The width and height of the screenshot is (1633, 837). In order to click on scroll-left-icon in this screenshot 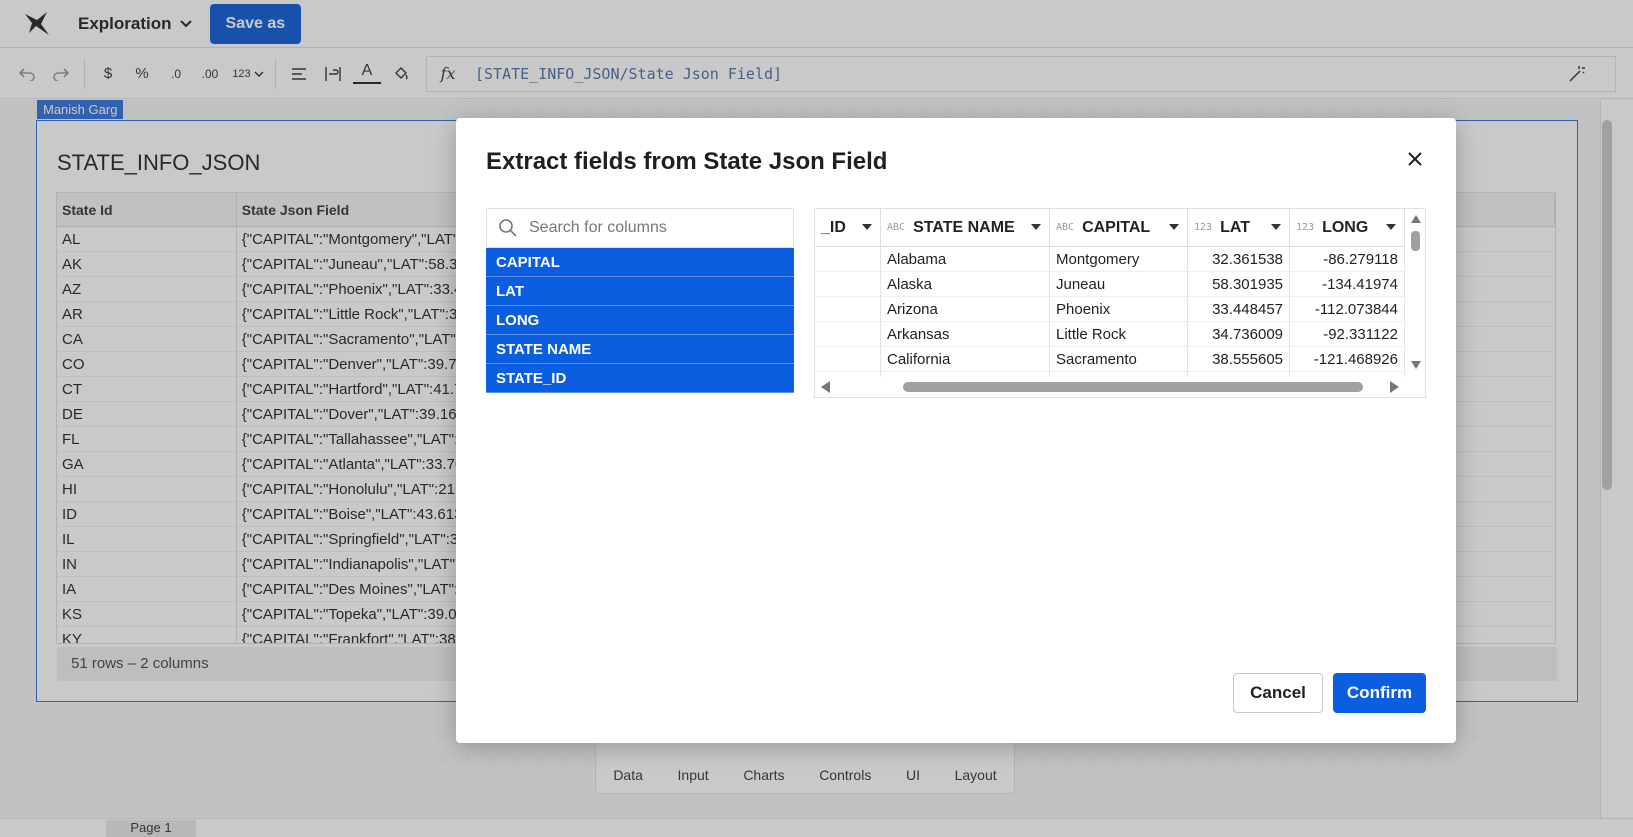, I will do `click(825, 387)`.